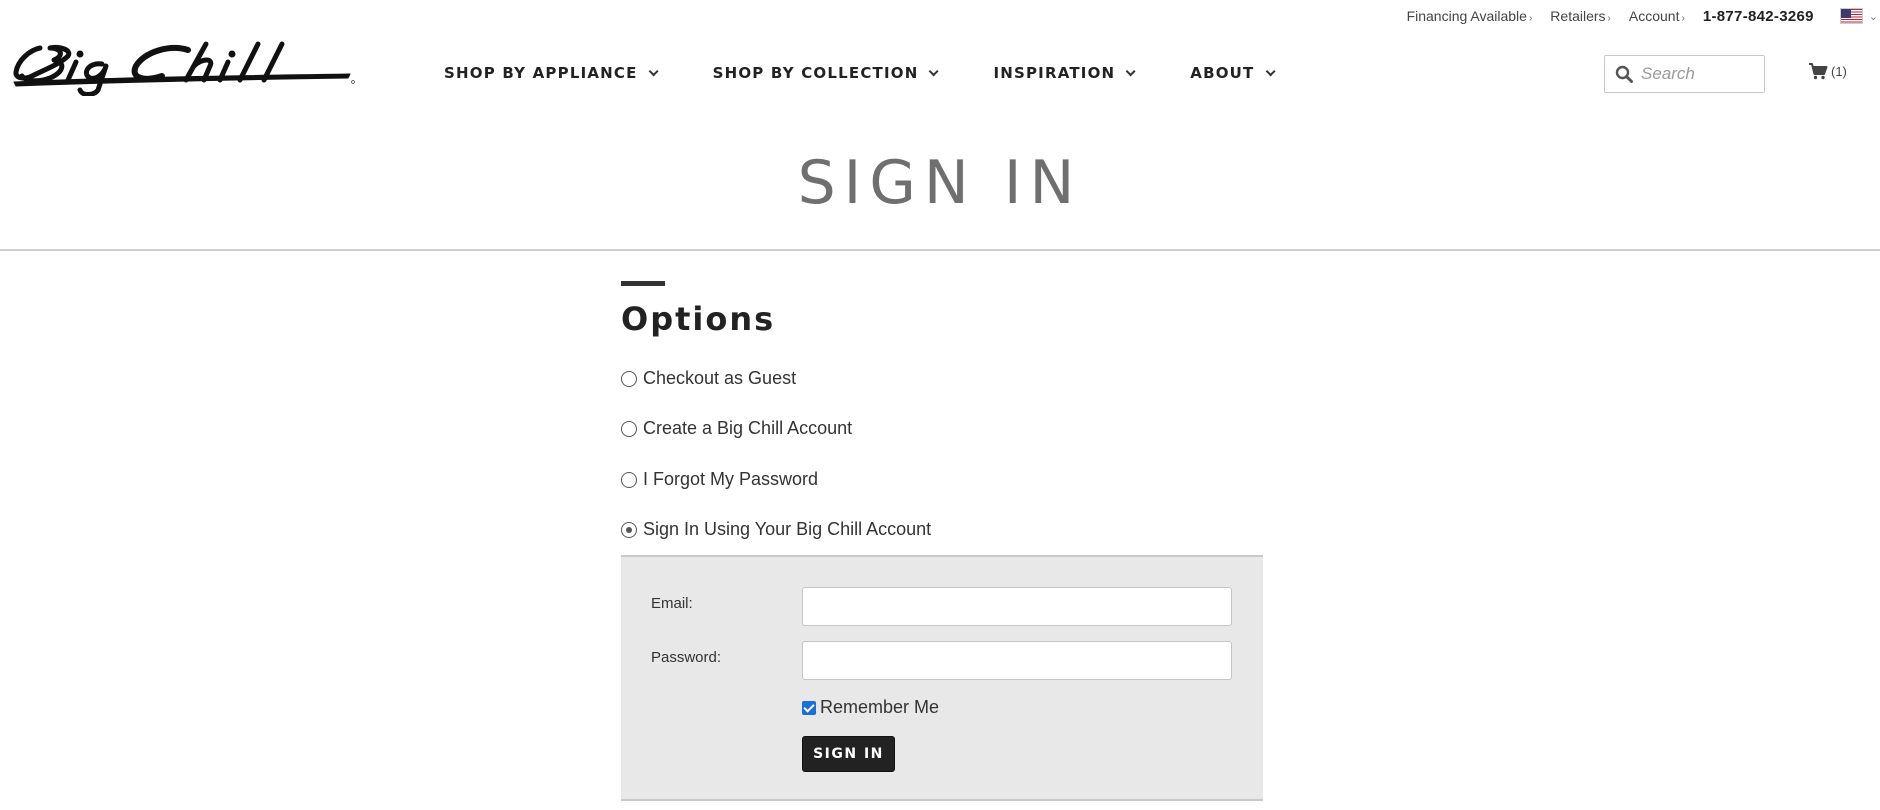 This screenshot has height=810, width=1880. I want to click on option-checkout-as-guest: Checkout as Guest, so click(708, 378).